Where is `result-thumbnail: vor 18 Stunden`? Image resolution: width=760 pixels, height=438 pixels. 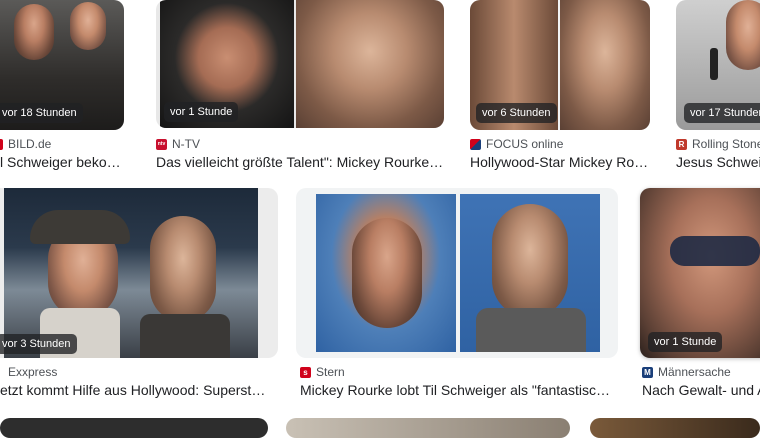 result-thumbnail: vor 18 Stunden is located at coordinates (62, 65).